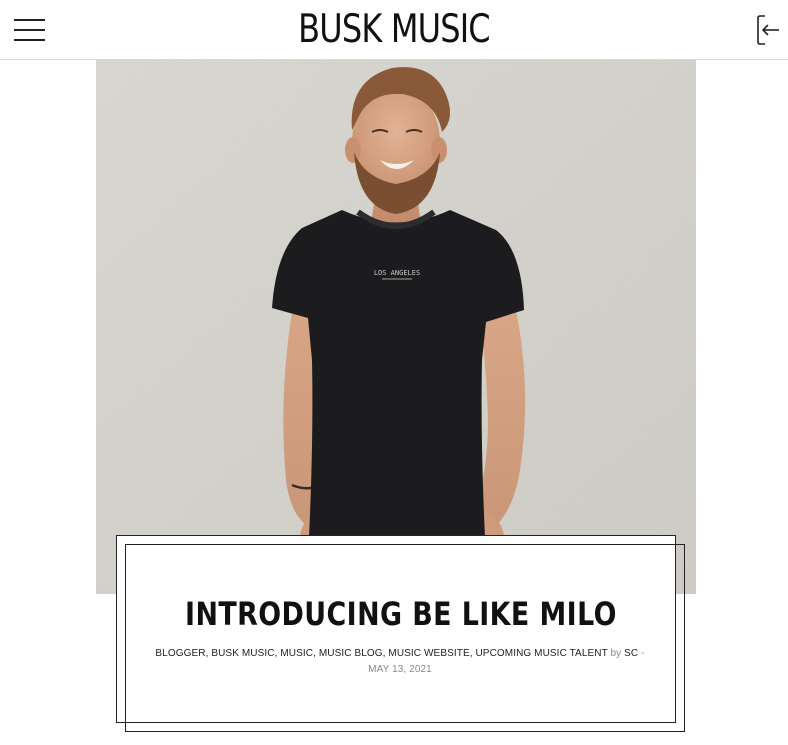 This screenshot has width=788, height=745. I want to click on category-link: MUSIC WEBSITE, so click(428, 653).